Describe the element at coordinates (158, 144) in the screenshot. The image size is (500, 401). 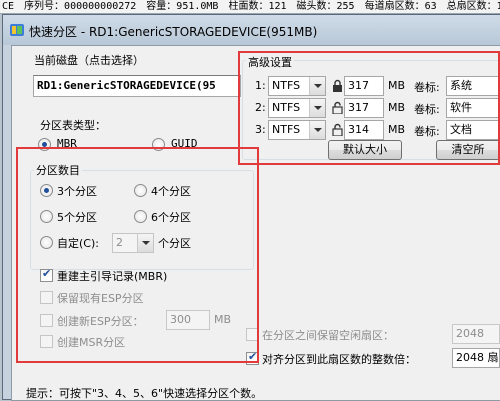
I see `guid-radio` at that location.